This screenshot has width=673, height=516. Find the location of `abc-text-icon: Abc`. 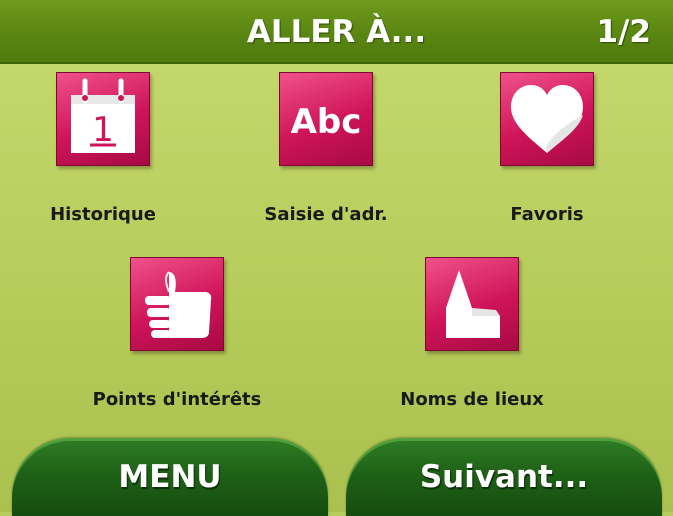

abc-text-icon: Abc is located at coordinates (326, 119).